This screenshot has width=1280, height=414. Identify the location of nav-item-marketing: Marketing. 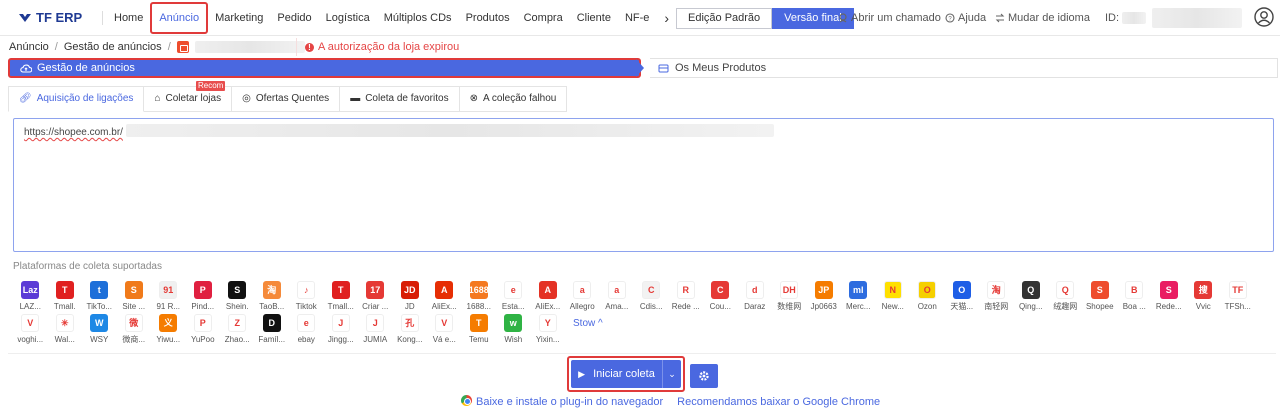
(239, 18).